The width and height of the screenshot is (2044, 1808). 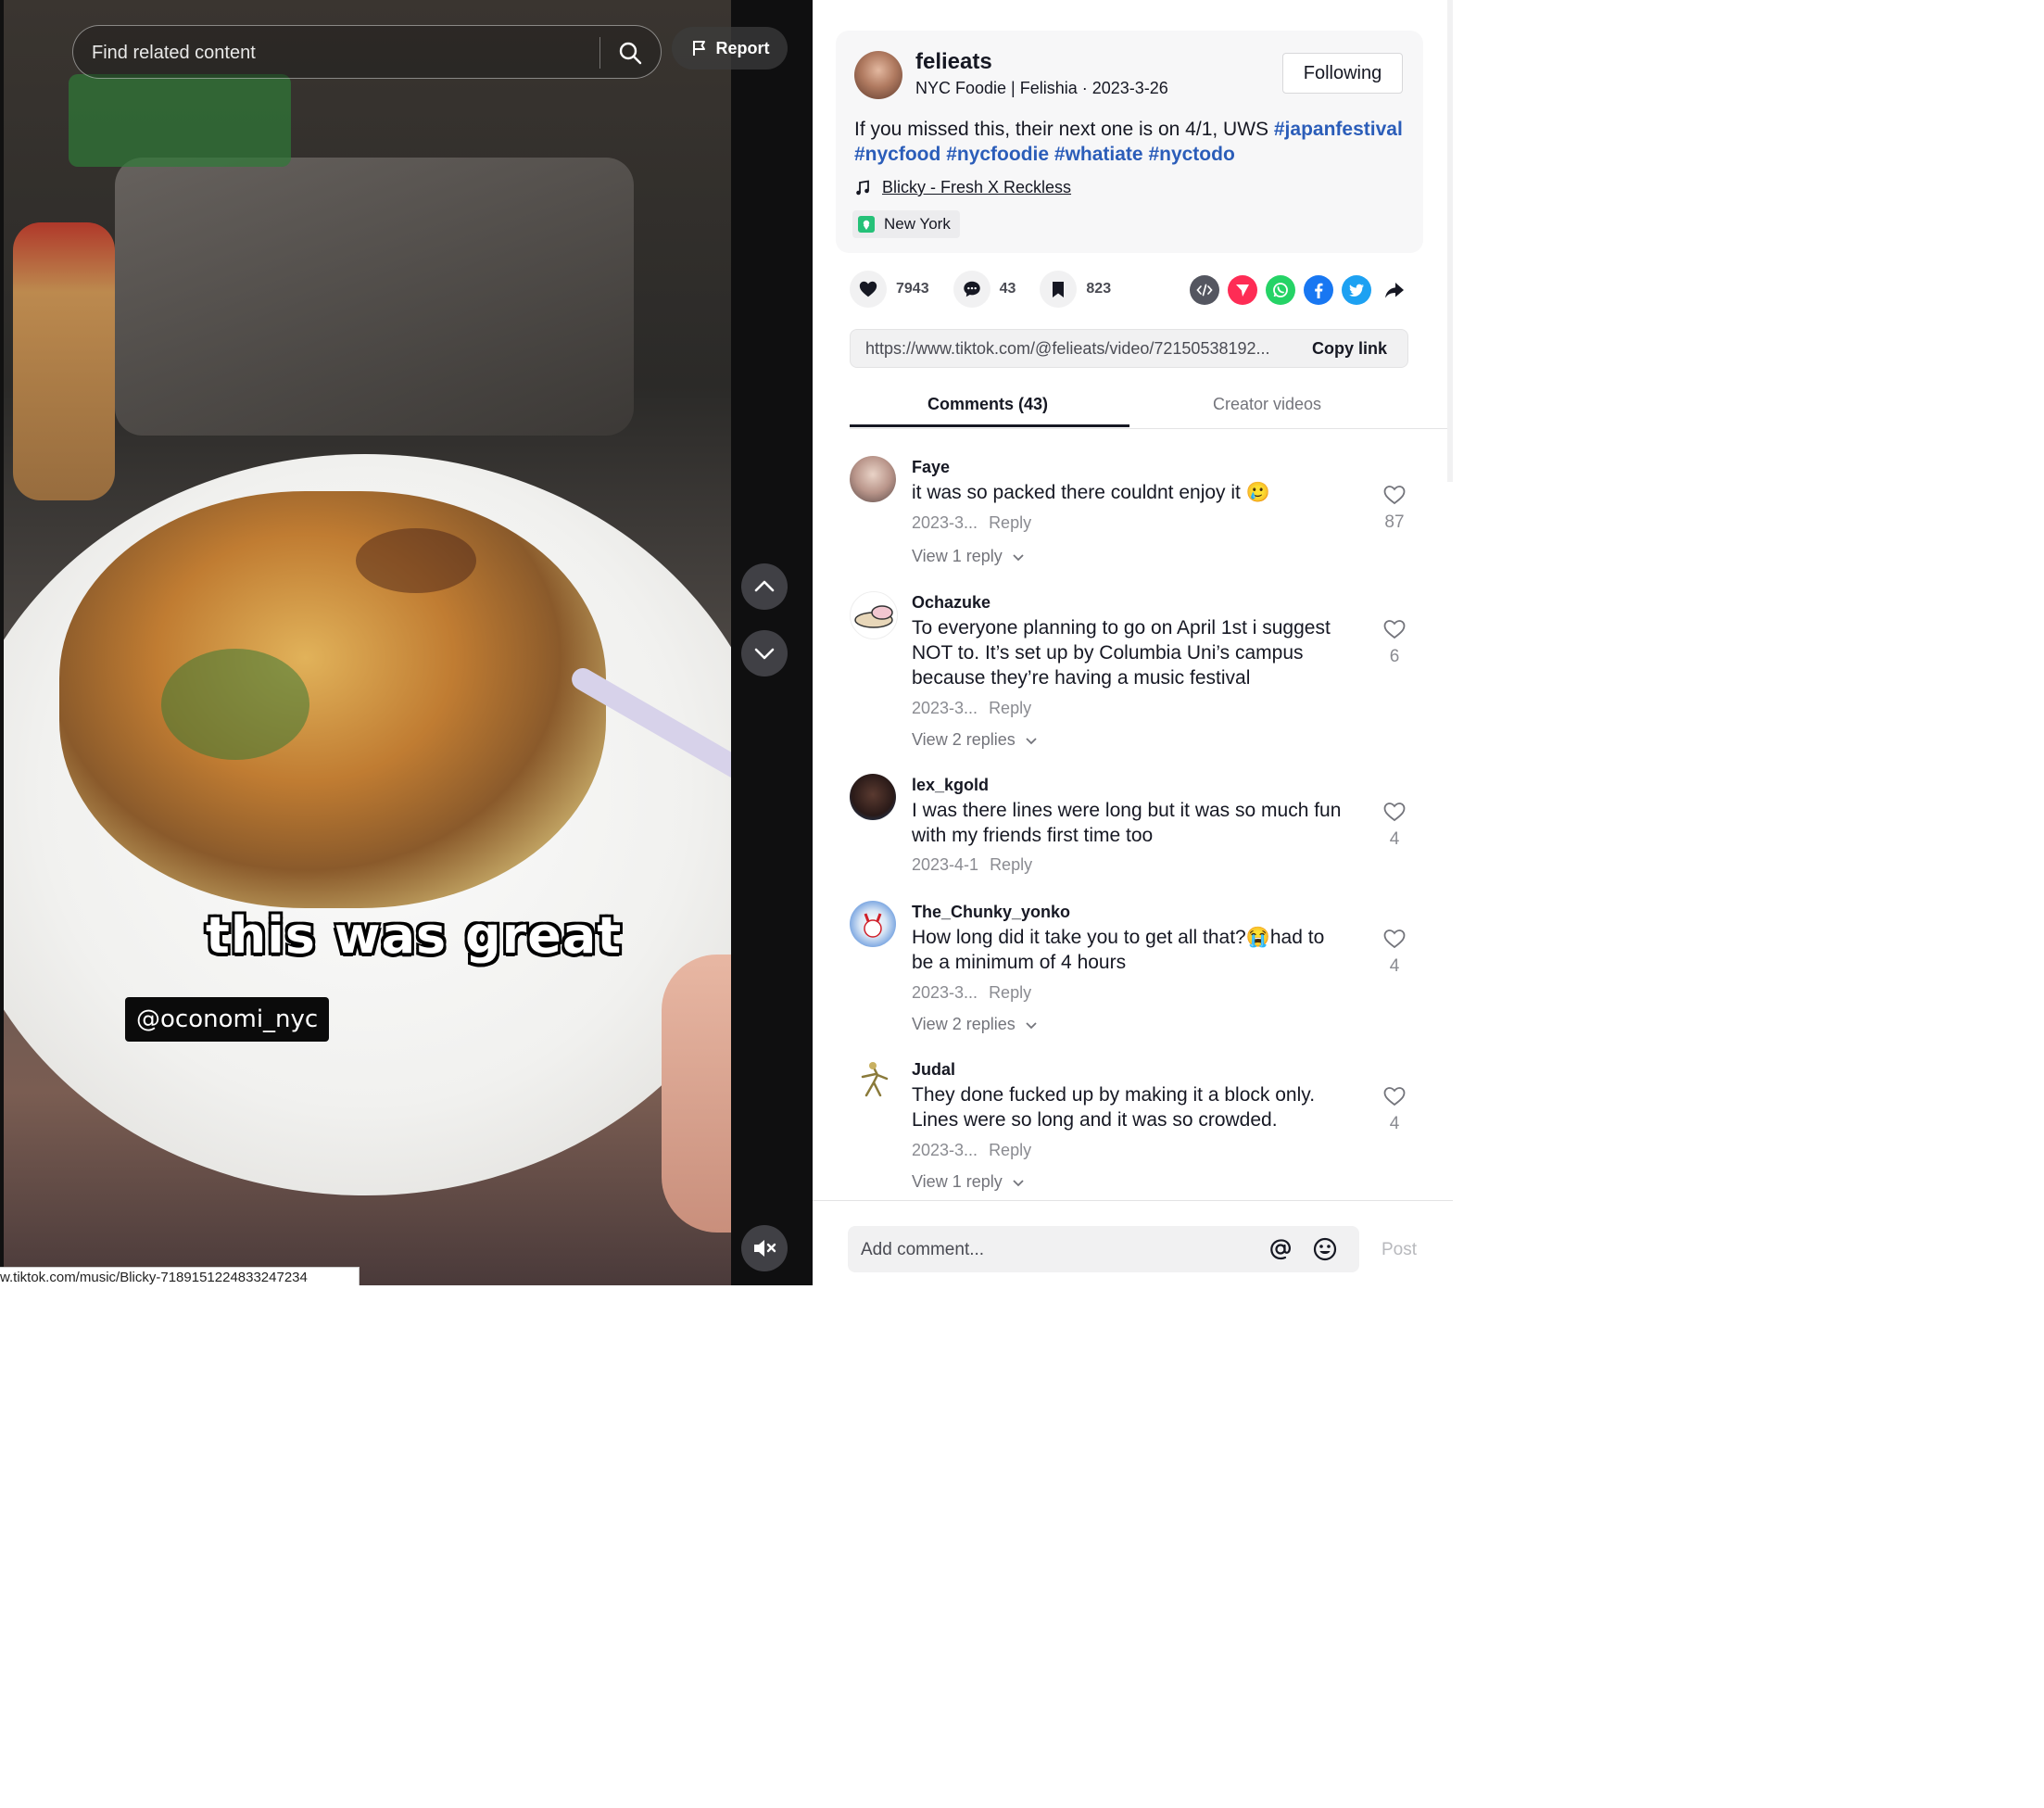 What do you see at coordinates (889, 289) in the screenshot?
I see `like-action: 7943` at bounding box center [889, 289].